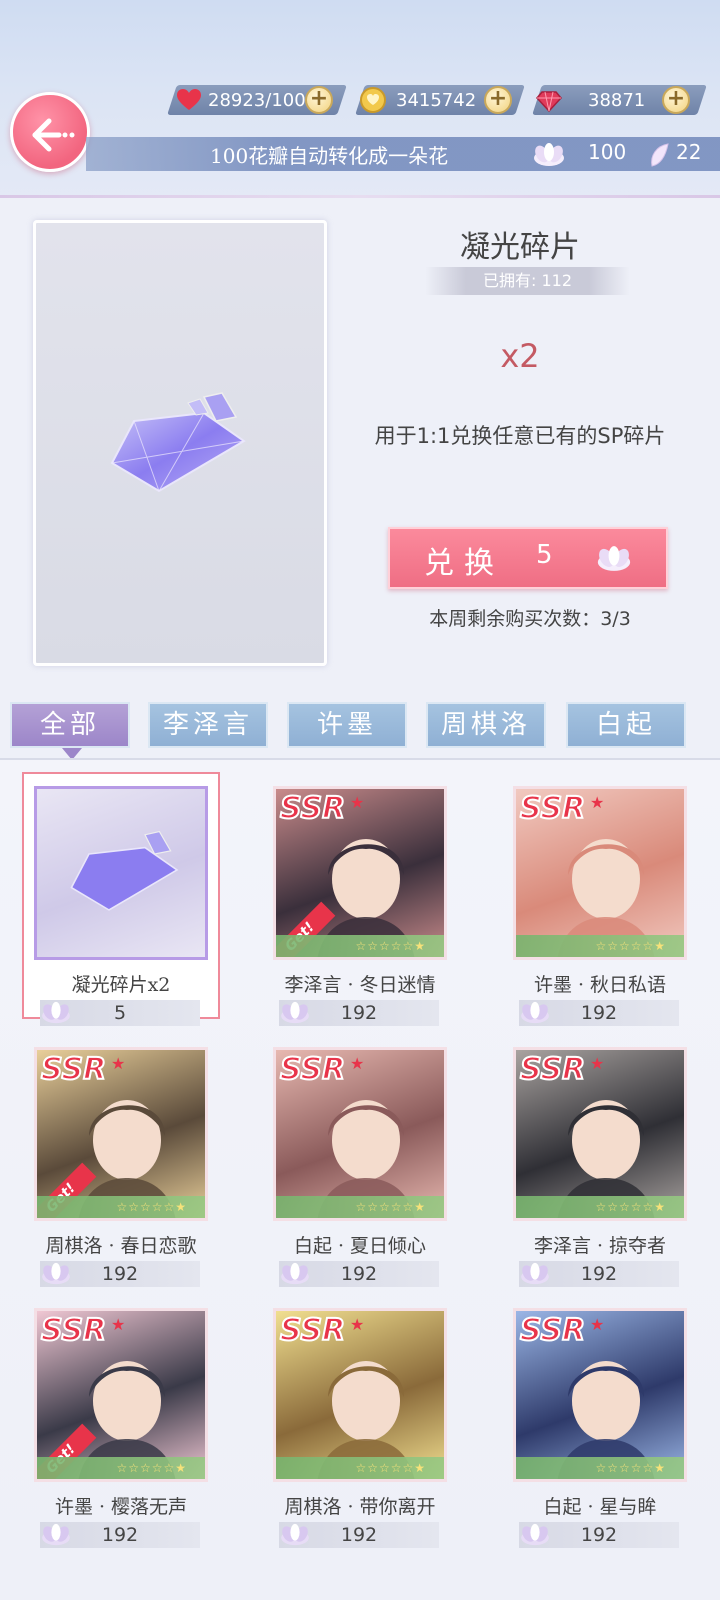  I want to click on hearts-add-button: +, so click(319, 100).